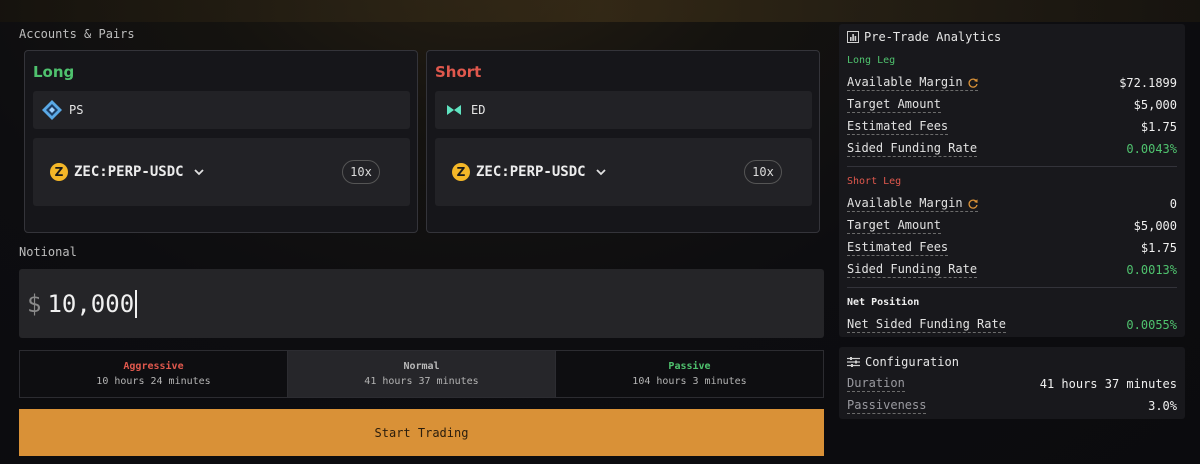  Describe the element at coordinates (853, 362) in the screenshot. I see `sliders-icon` at that location.